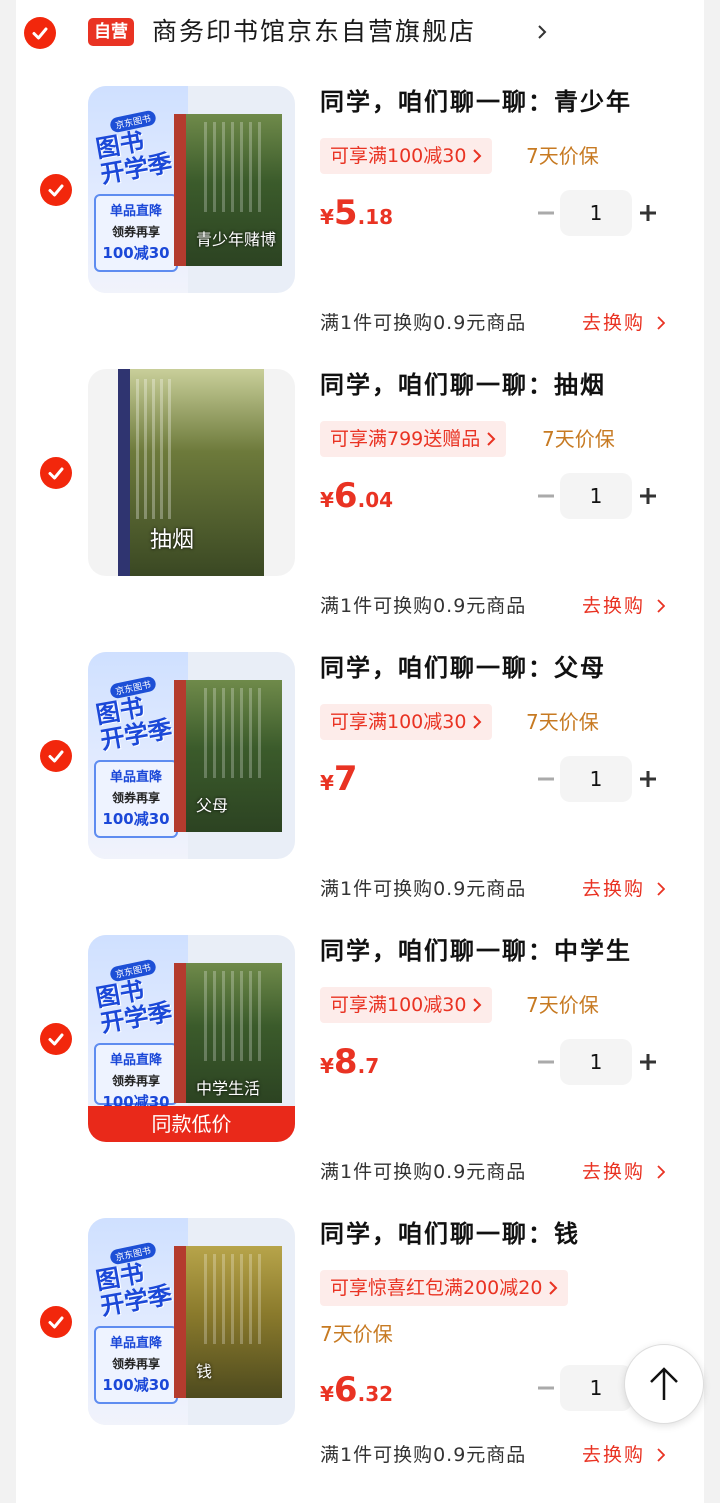 The width and height of the screenshot is (720, 1503). I want to click on cover-title: 中学生活, so click(228, 1088).